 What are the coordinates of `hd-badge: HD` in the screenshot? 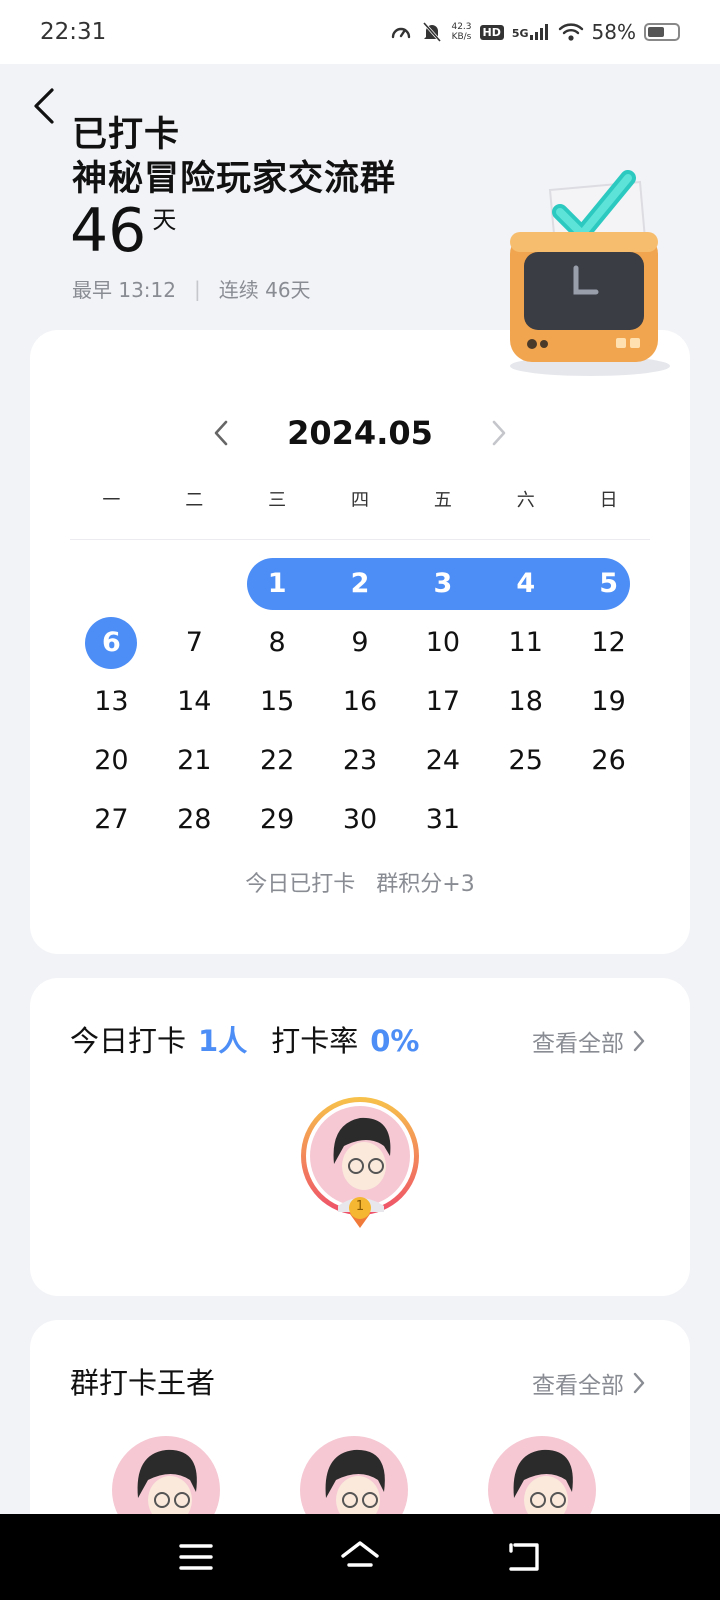 It's located at (491, 32).